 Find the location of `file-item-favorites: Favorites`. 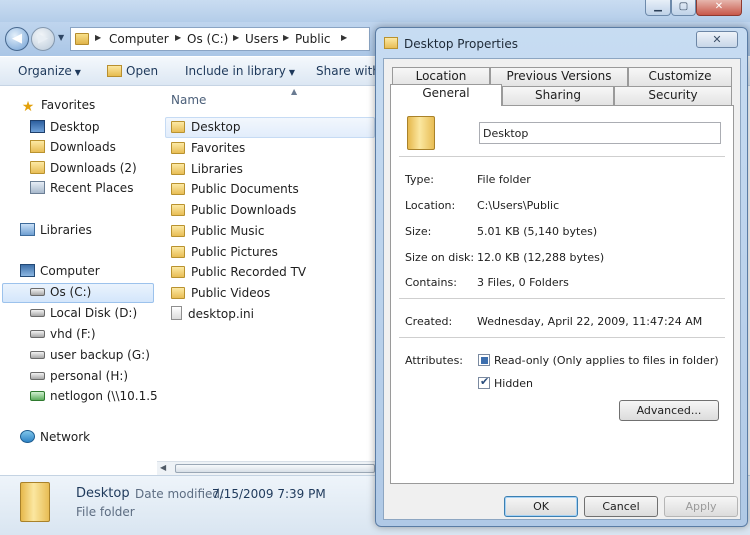

file-item-favorites: Favorites is located at coordinates (208, 149).